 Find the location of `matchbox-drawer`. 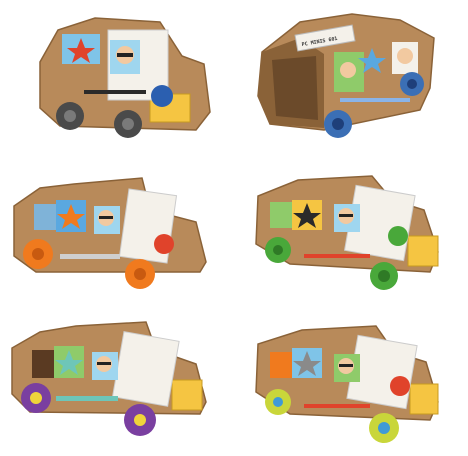

matchbox-drawer is located at coordinates (145, 369).